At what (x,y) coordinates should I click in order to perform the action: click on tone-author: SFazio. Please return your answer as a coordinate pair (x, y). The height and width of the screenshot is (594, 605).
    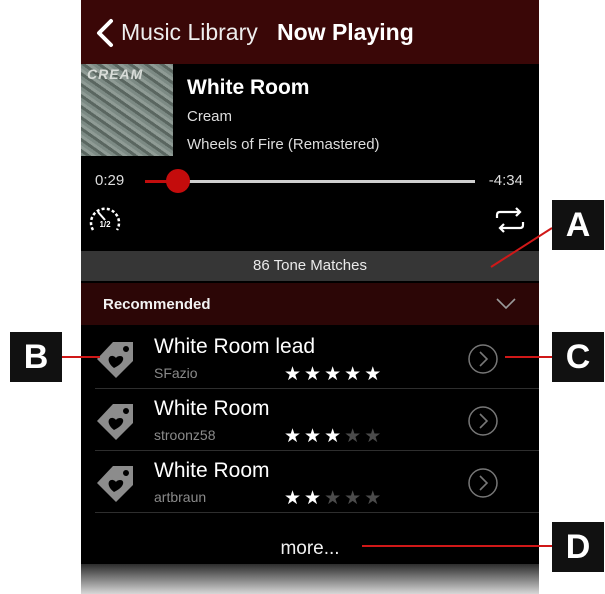
    Looking at the image, I should click on (176, 373).